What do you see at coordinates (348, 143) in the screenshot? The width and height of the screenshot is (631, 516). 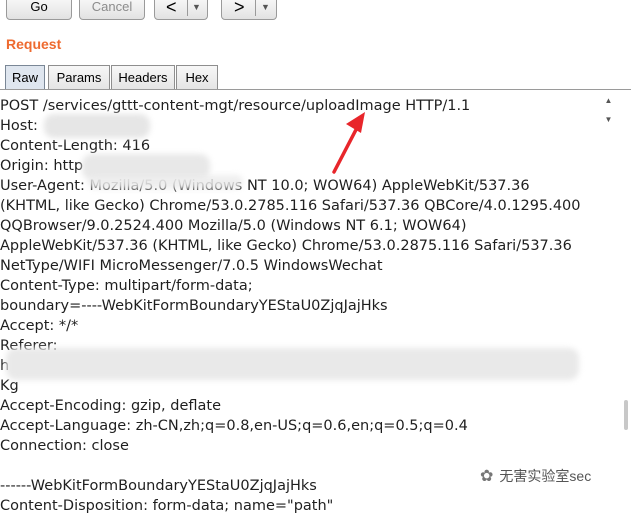 I see `annotation-arrow-icon` at bounding box center [348, 143].